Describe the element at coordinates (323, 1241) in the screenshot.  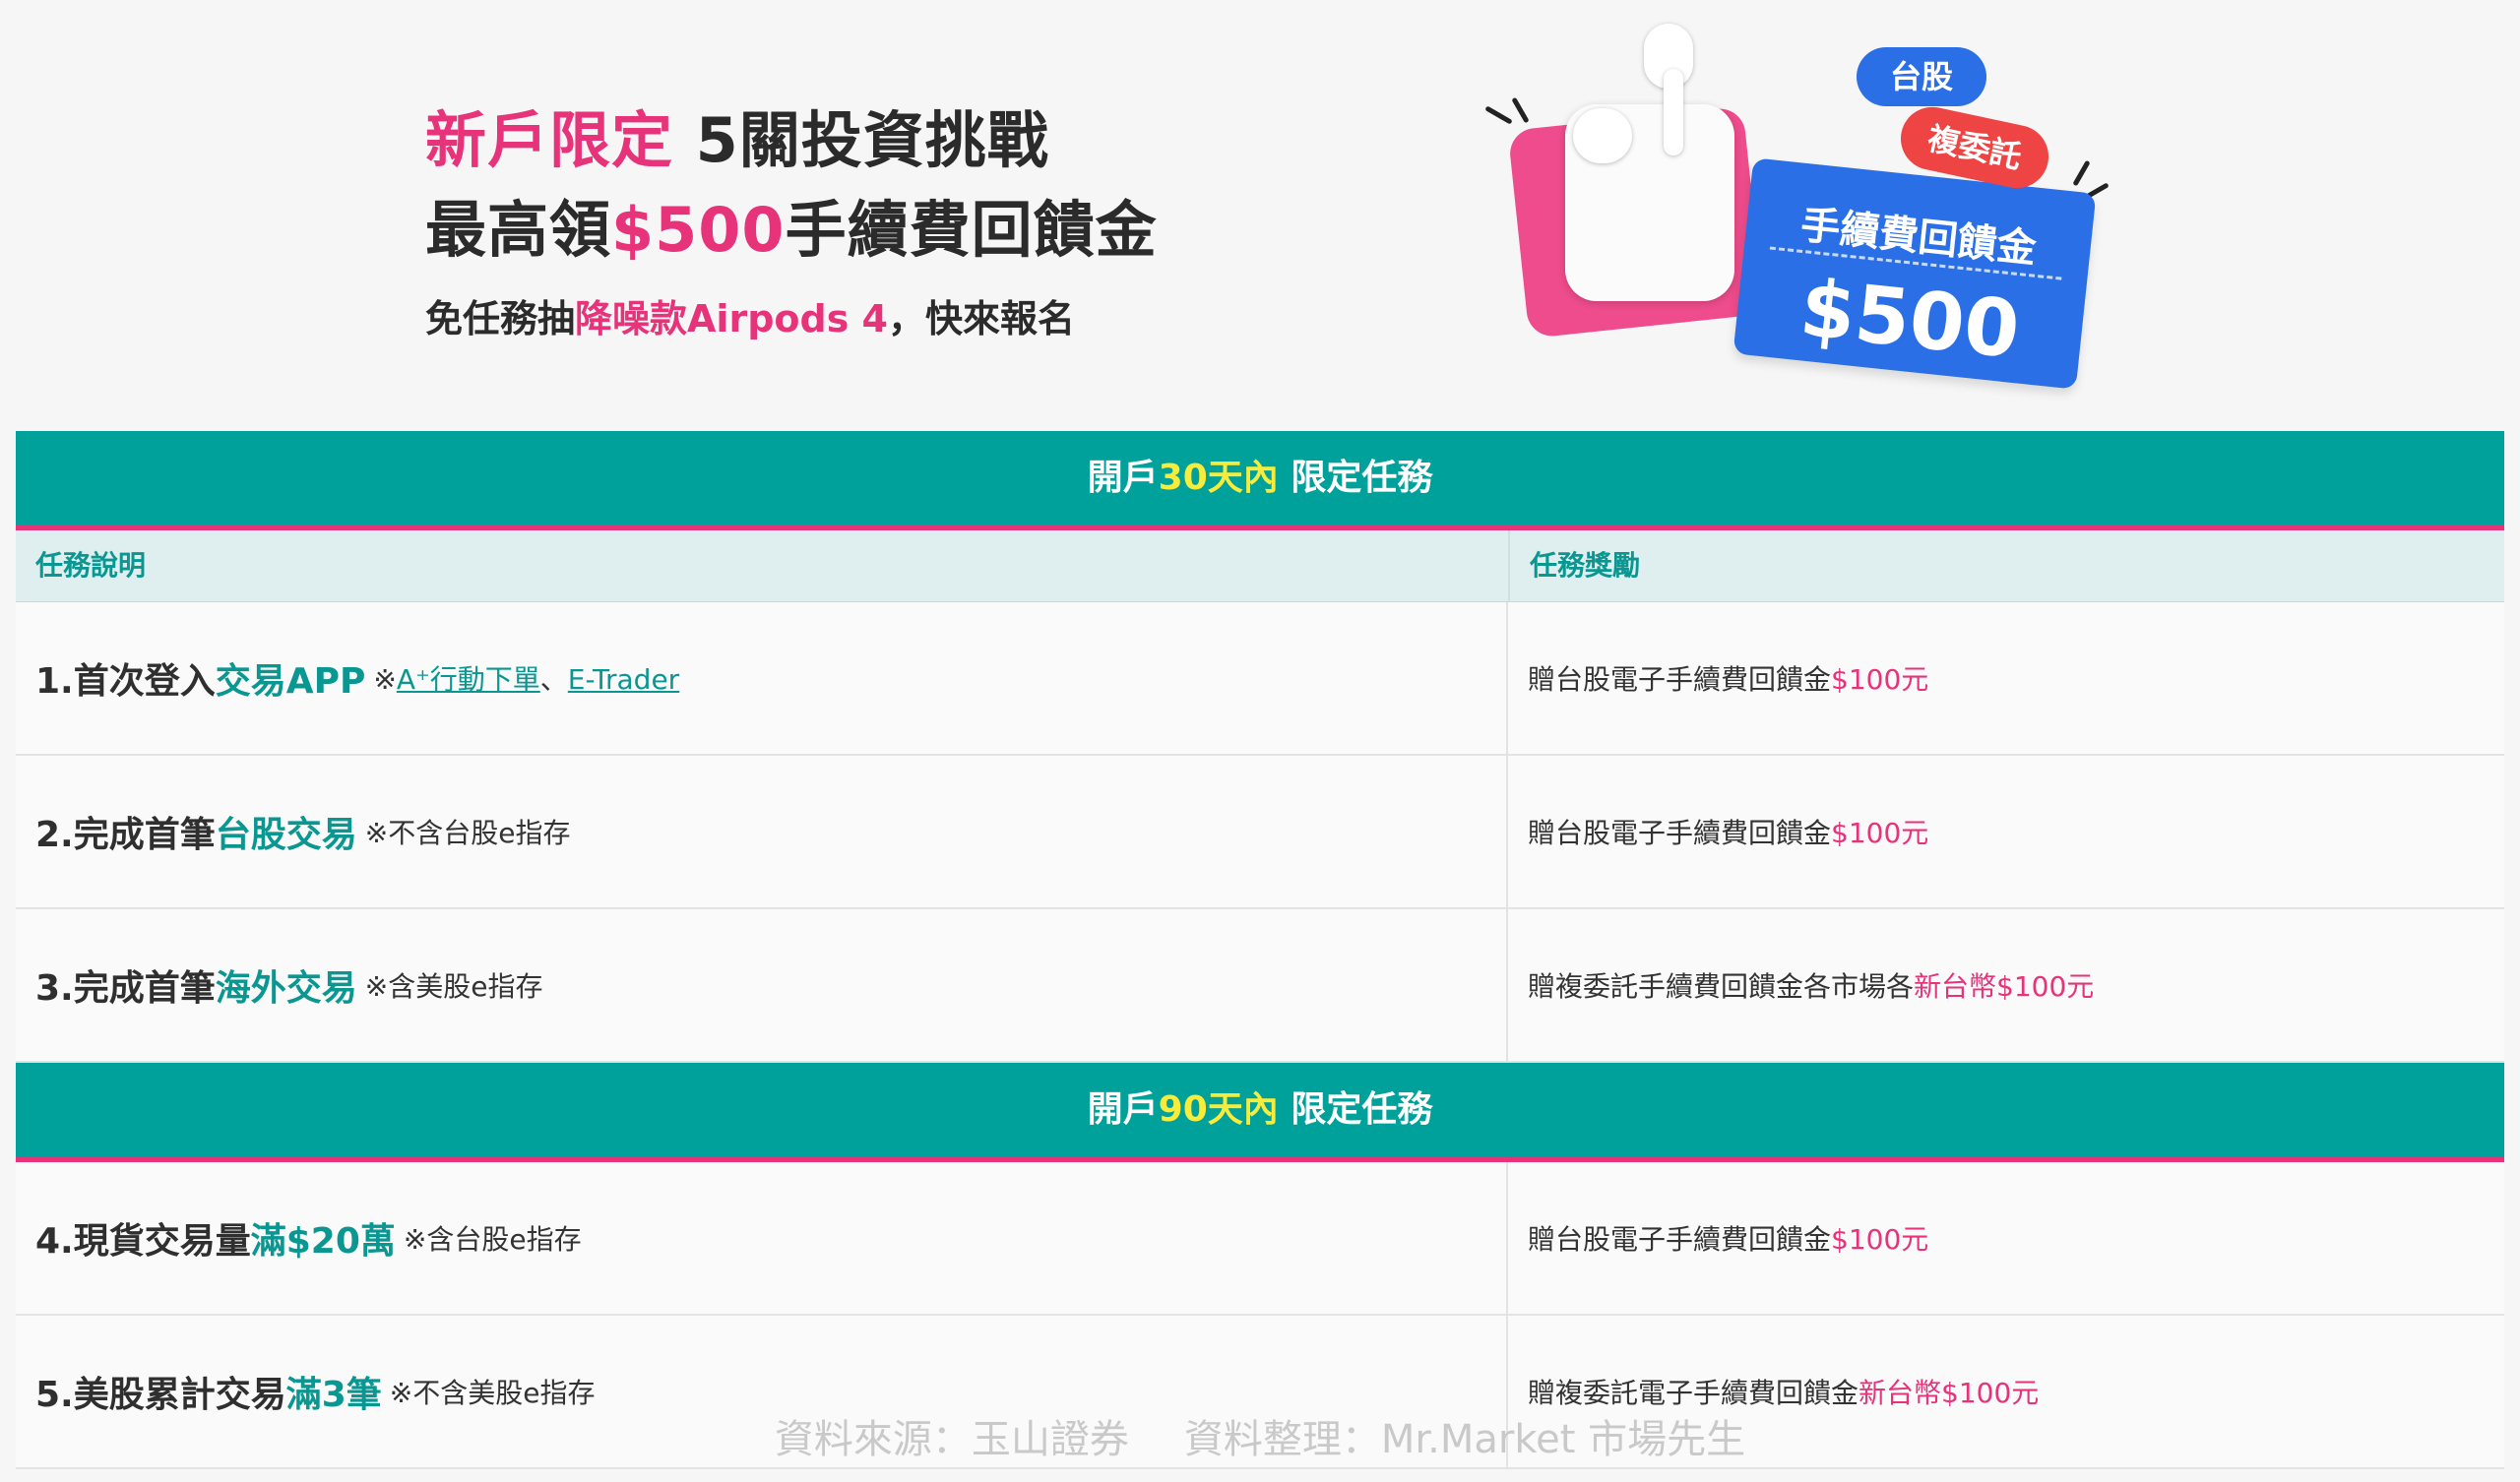
I see `task-highlight: 滿$20萬` at that location.